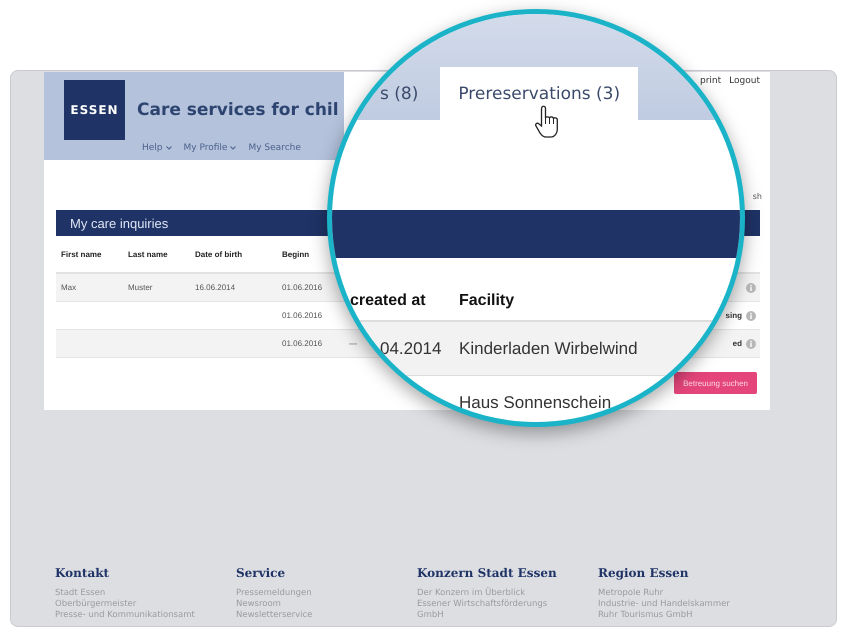  I want to click on column-header: First name, so click(81, 254).